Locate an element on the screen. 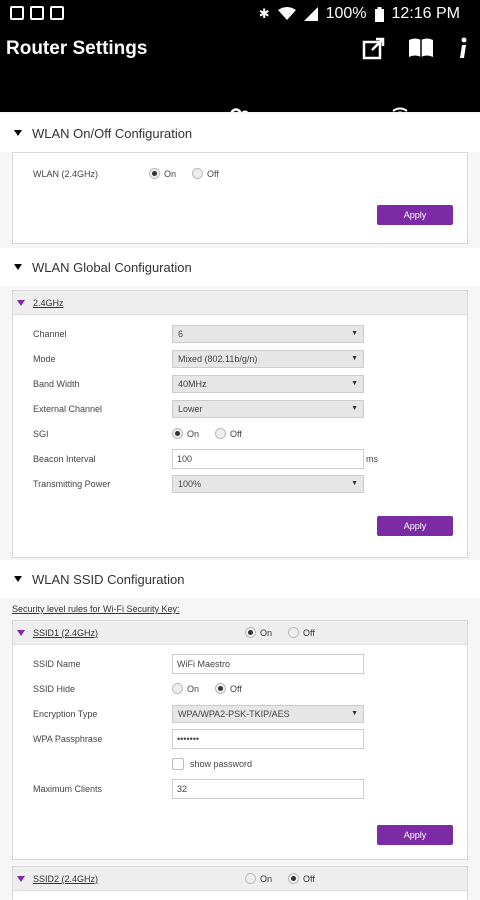 The width and height of the screenshot is (480, 900). beacon-input: 100 is located at coordinates (268, 458).